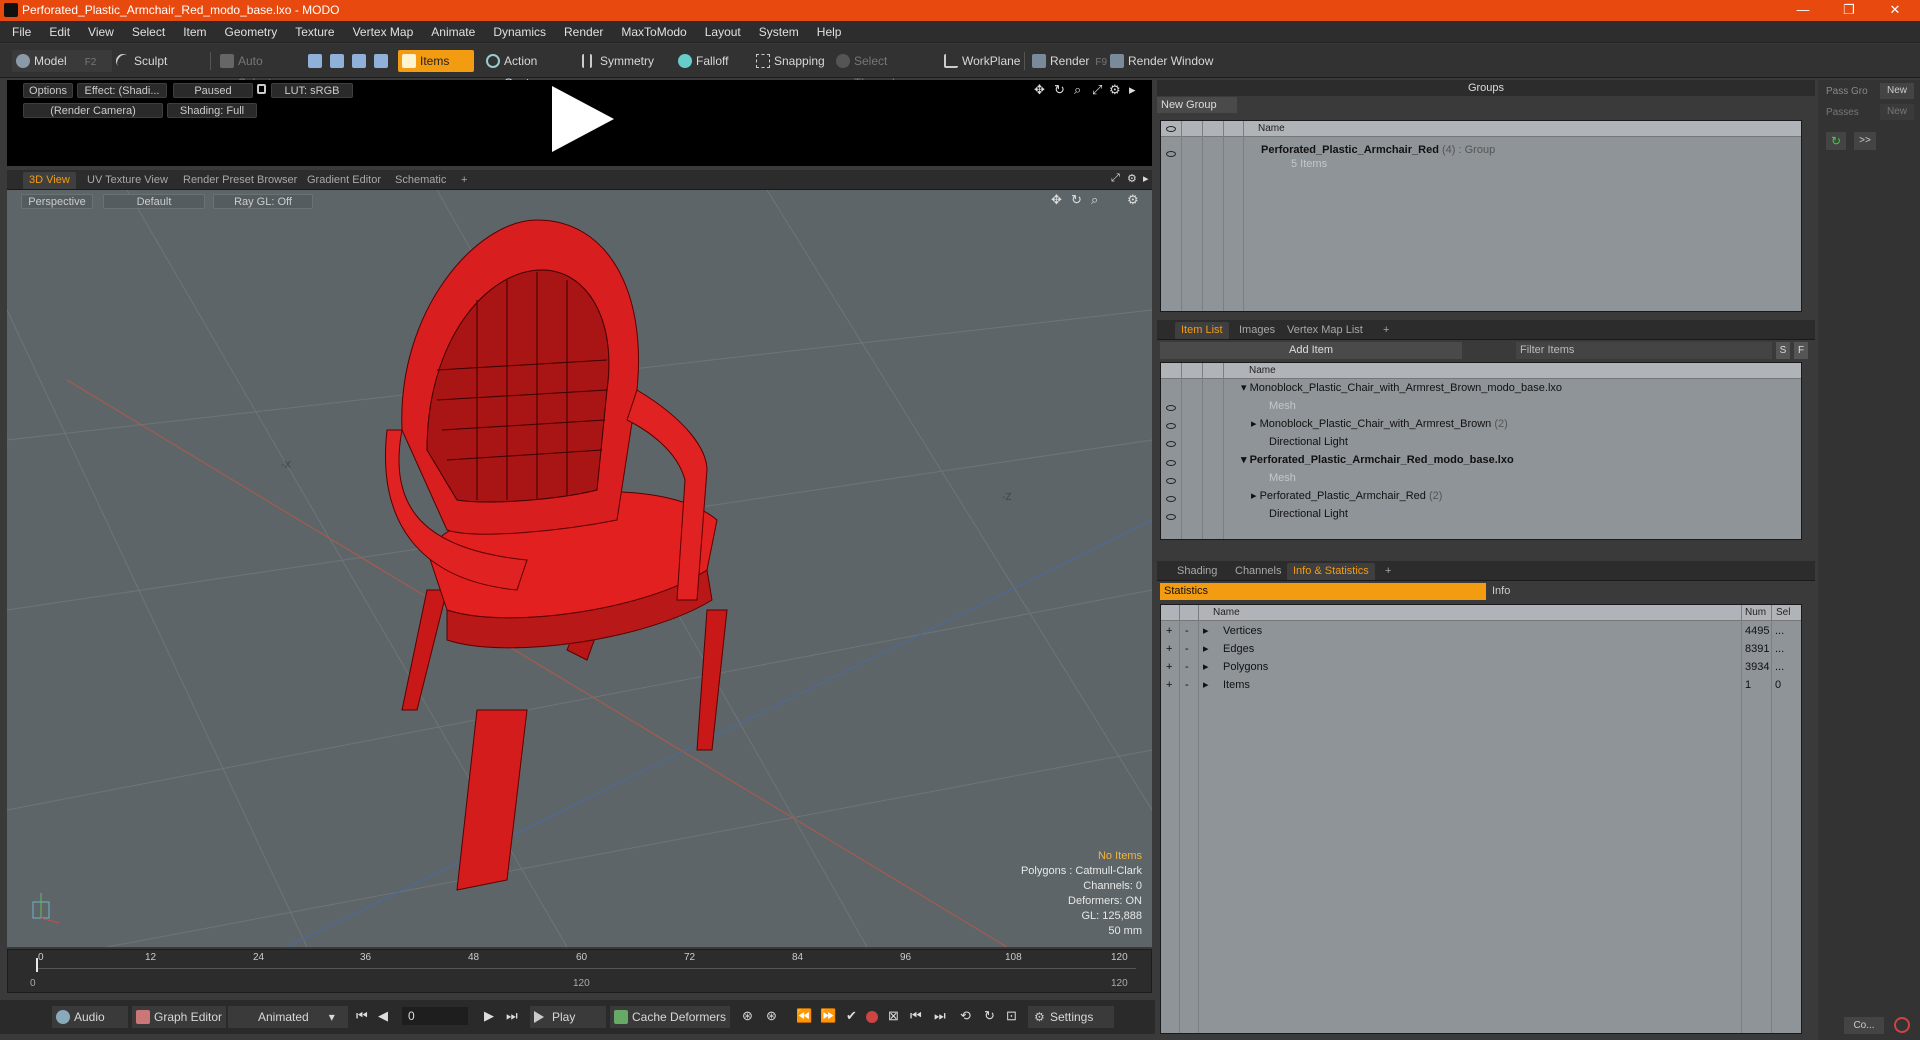  I want to click on new-pass-group-button: New, so click(1897, 91).